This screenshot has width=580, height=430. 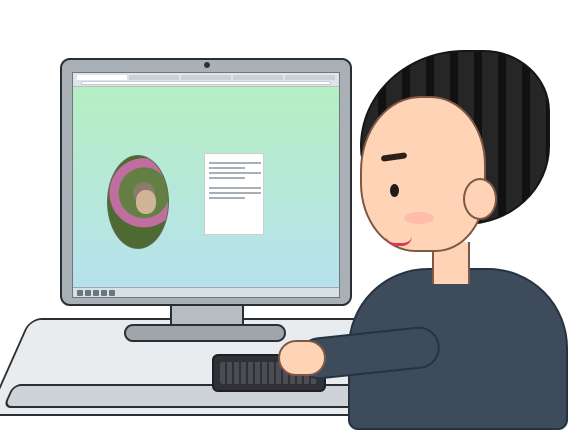 What do you see at coordinates (80, 293) in the screenshot?
I see `start-icon` at bounding box center [80, 293].